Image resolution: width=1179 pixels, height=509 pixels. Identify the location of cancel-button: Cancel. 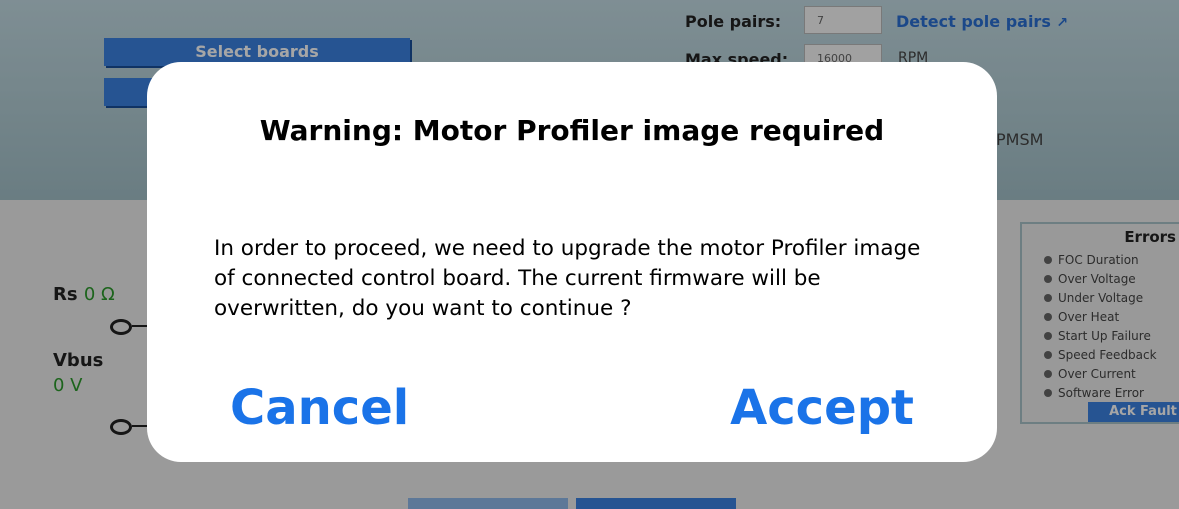
(319, 408).